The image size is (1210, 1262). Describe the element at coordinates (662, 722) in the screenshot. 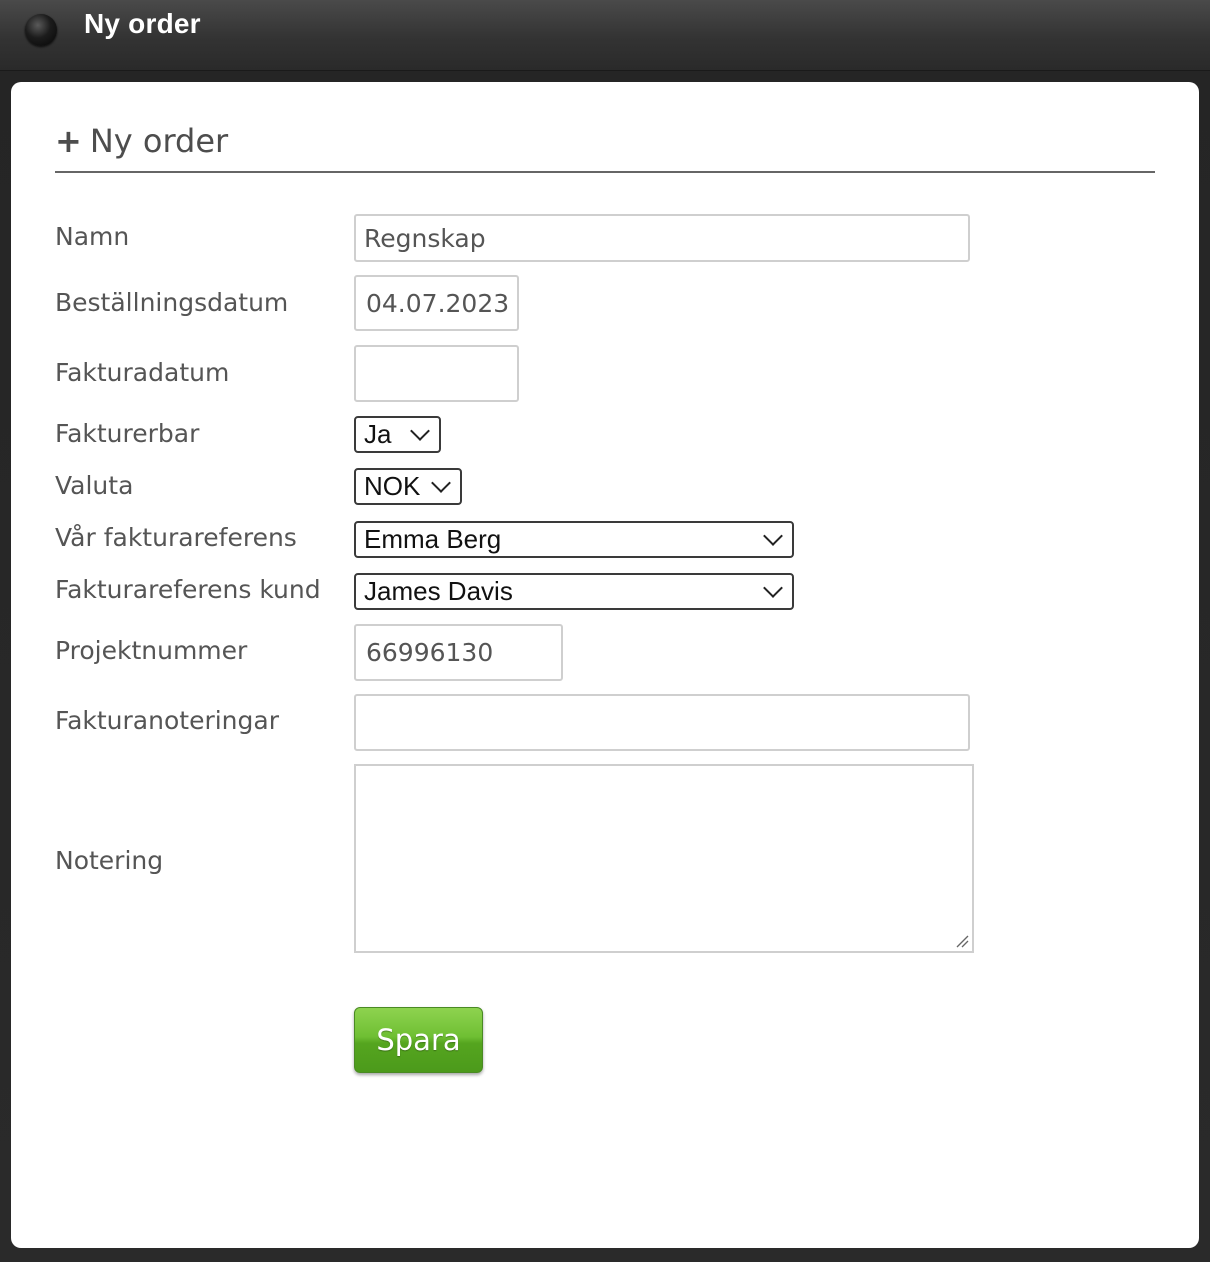

I see `fakturanoteringar-input` at that location.